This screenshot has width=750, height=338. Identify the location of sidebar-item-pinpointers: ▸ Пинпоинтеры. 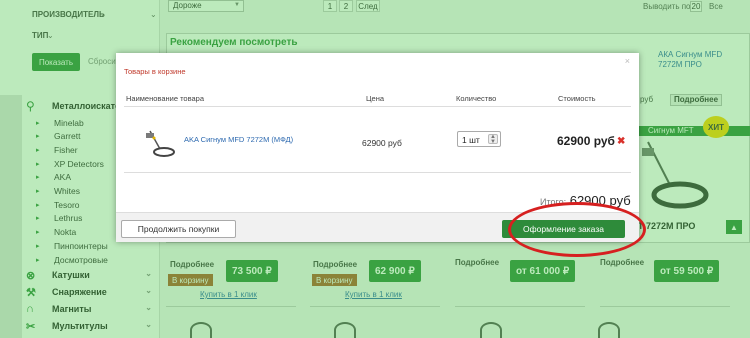
(91, 247).